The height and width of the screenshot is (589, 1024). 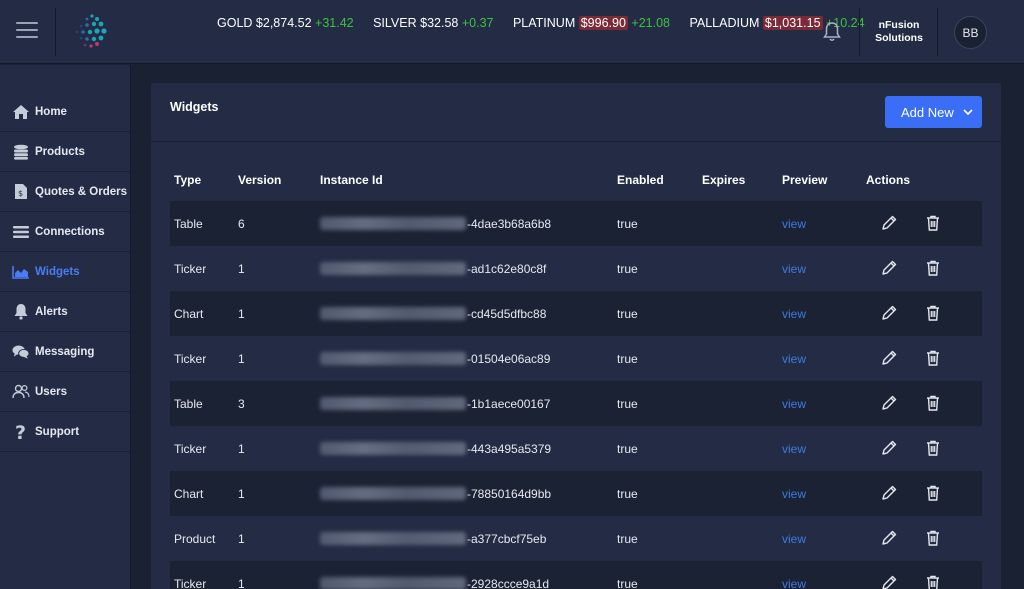 What do you see at coordinates (968, 111) in the screenshot?
I see `chevron-down-icon` at bounding box center [968, 111].